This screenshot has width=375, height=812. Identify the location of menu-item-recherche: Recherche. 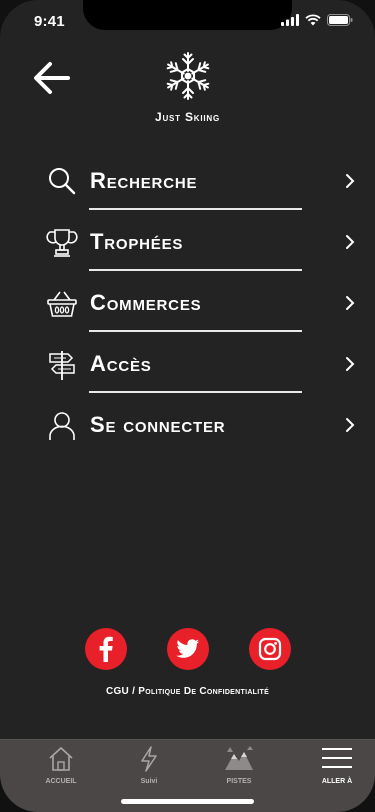
(187, 190).